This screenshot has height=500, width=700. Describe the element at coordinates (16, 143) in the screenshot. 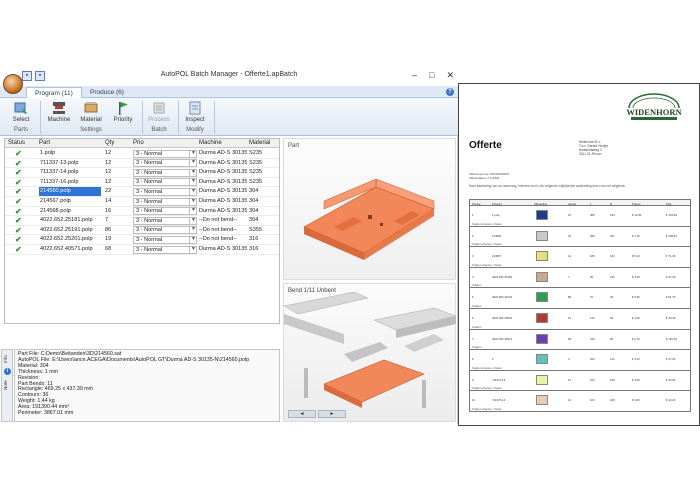

I see `column-header-status: Status` at that location.